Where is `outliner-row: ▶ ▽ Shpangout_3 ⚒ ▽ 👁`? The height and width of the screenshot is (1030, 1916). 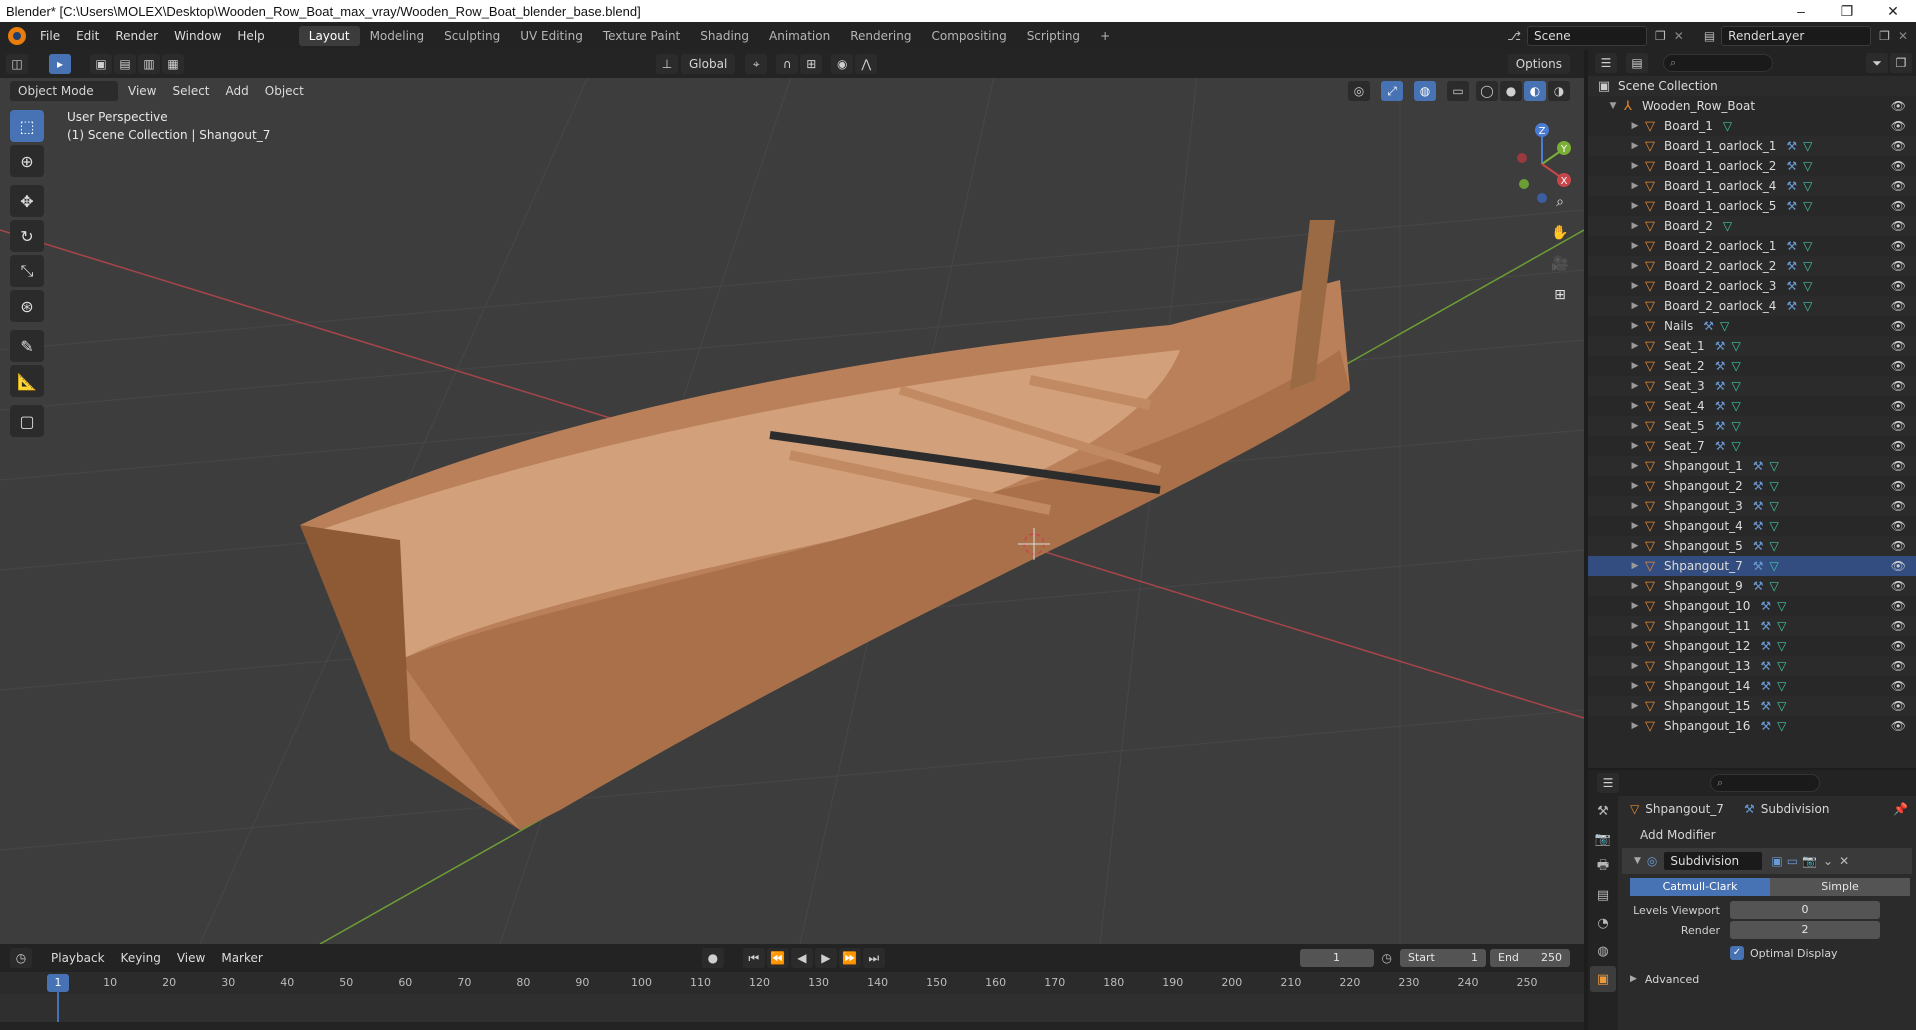
outliner-row: ▶ ▽ Shpangout_3 ⚒ ▽ 👁 is located at coordinates (1752, 506).